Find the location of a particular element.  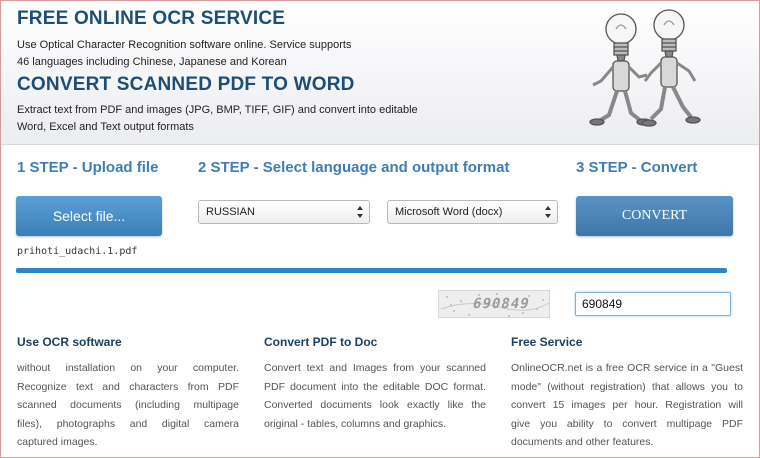

feature-text-line: documents and other features. is located at coordinates (582, 442).